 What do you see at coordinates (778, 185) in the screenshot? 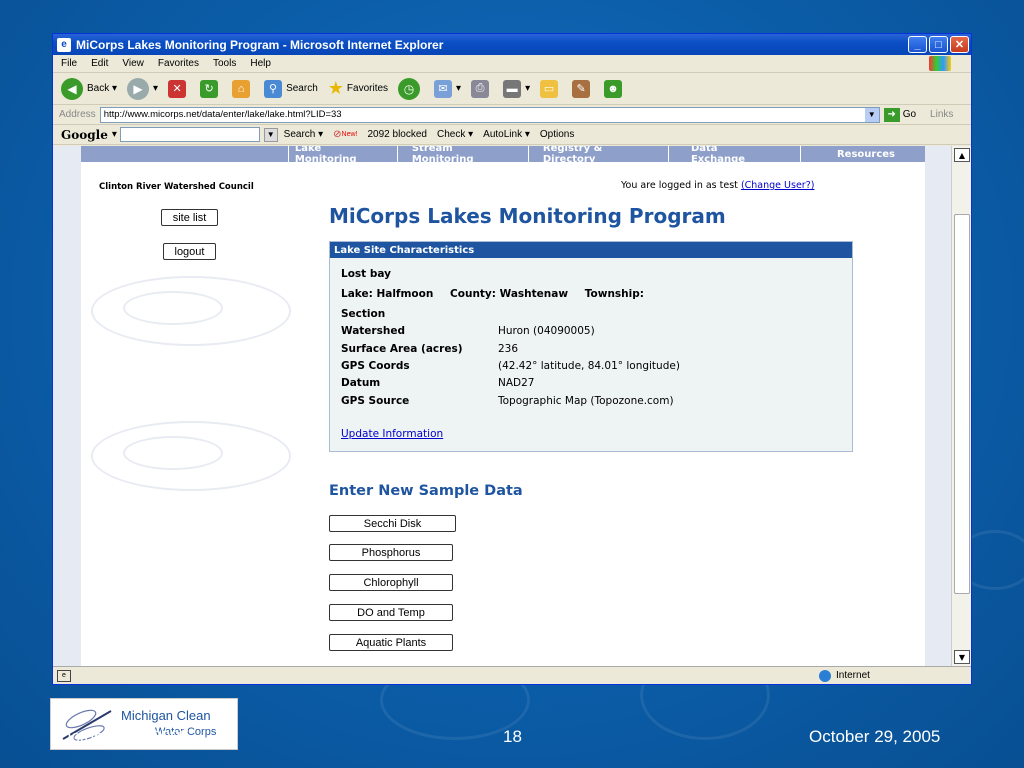
I see `change-user-link: (Change User?)` at bounding box center [778, 185].